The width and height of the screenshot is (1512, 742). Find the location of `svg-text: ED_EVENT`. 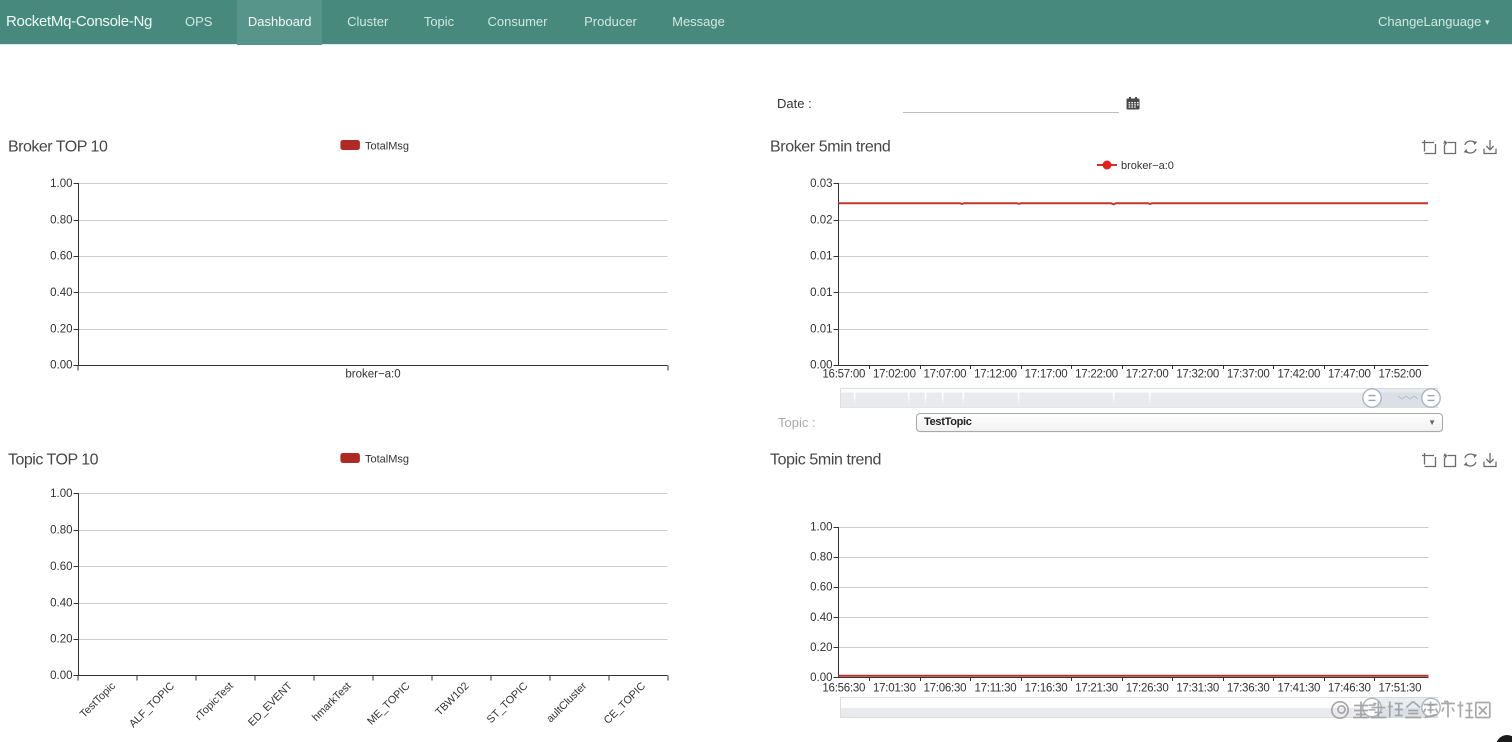

svg-text: ED_EVENT is located at coordinates (270, 704).